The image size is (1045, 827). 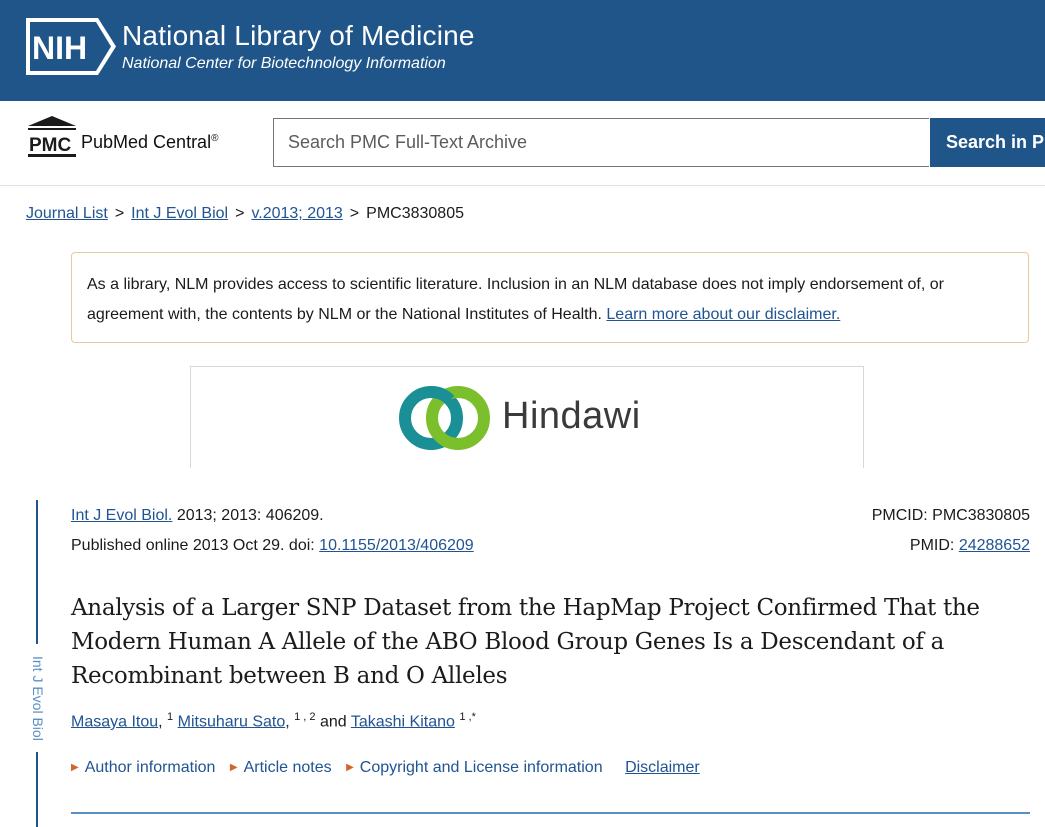 I want to click on author-affiliation: 1 , 2, so click(x=304, y=717).